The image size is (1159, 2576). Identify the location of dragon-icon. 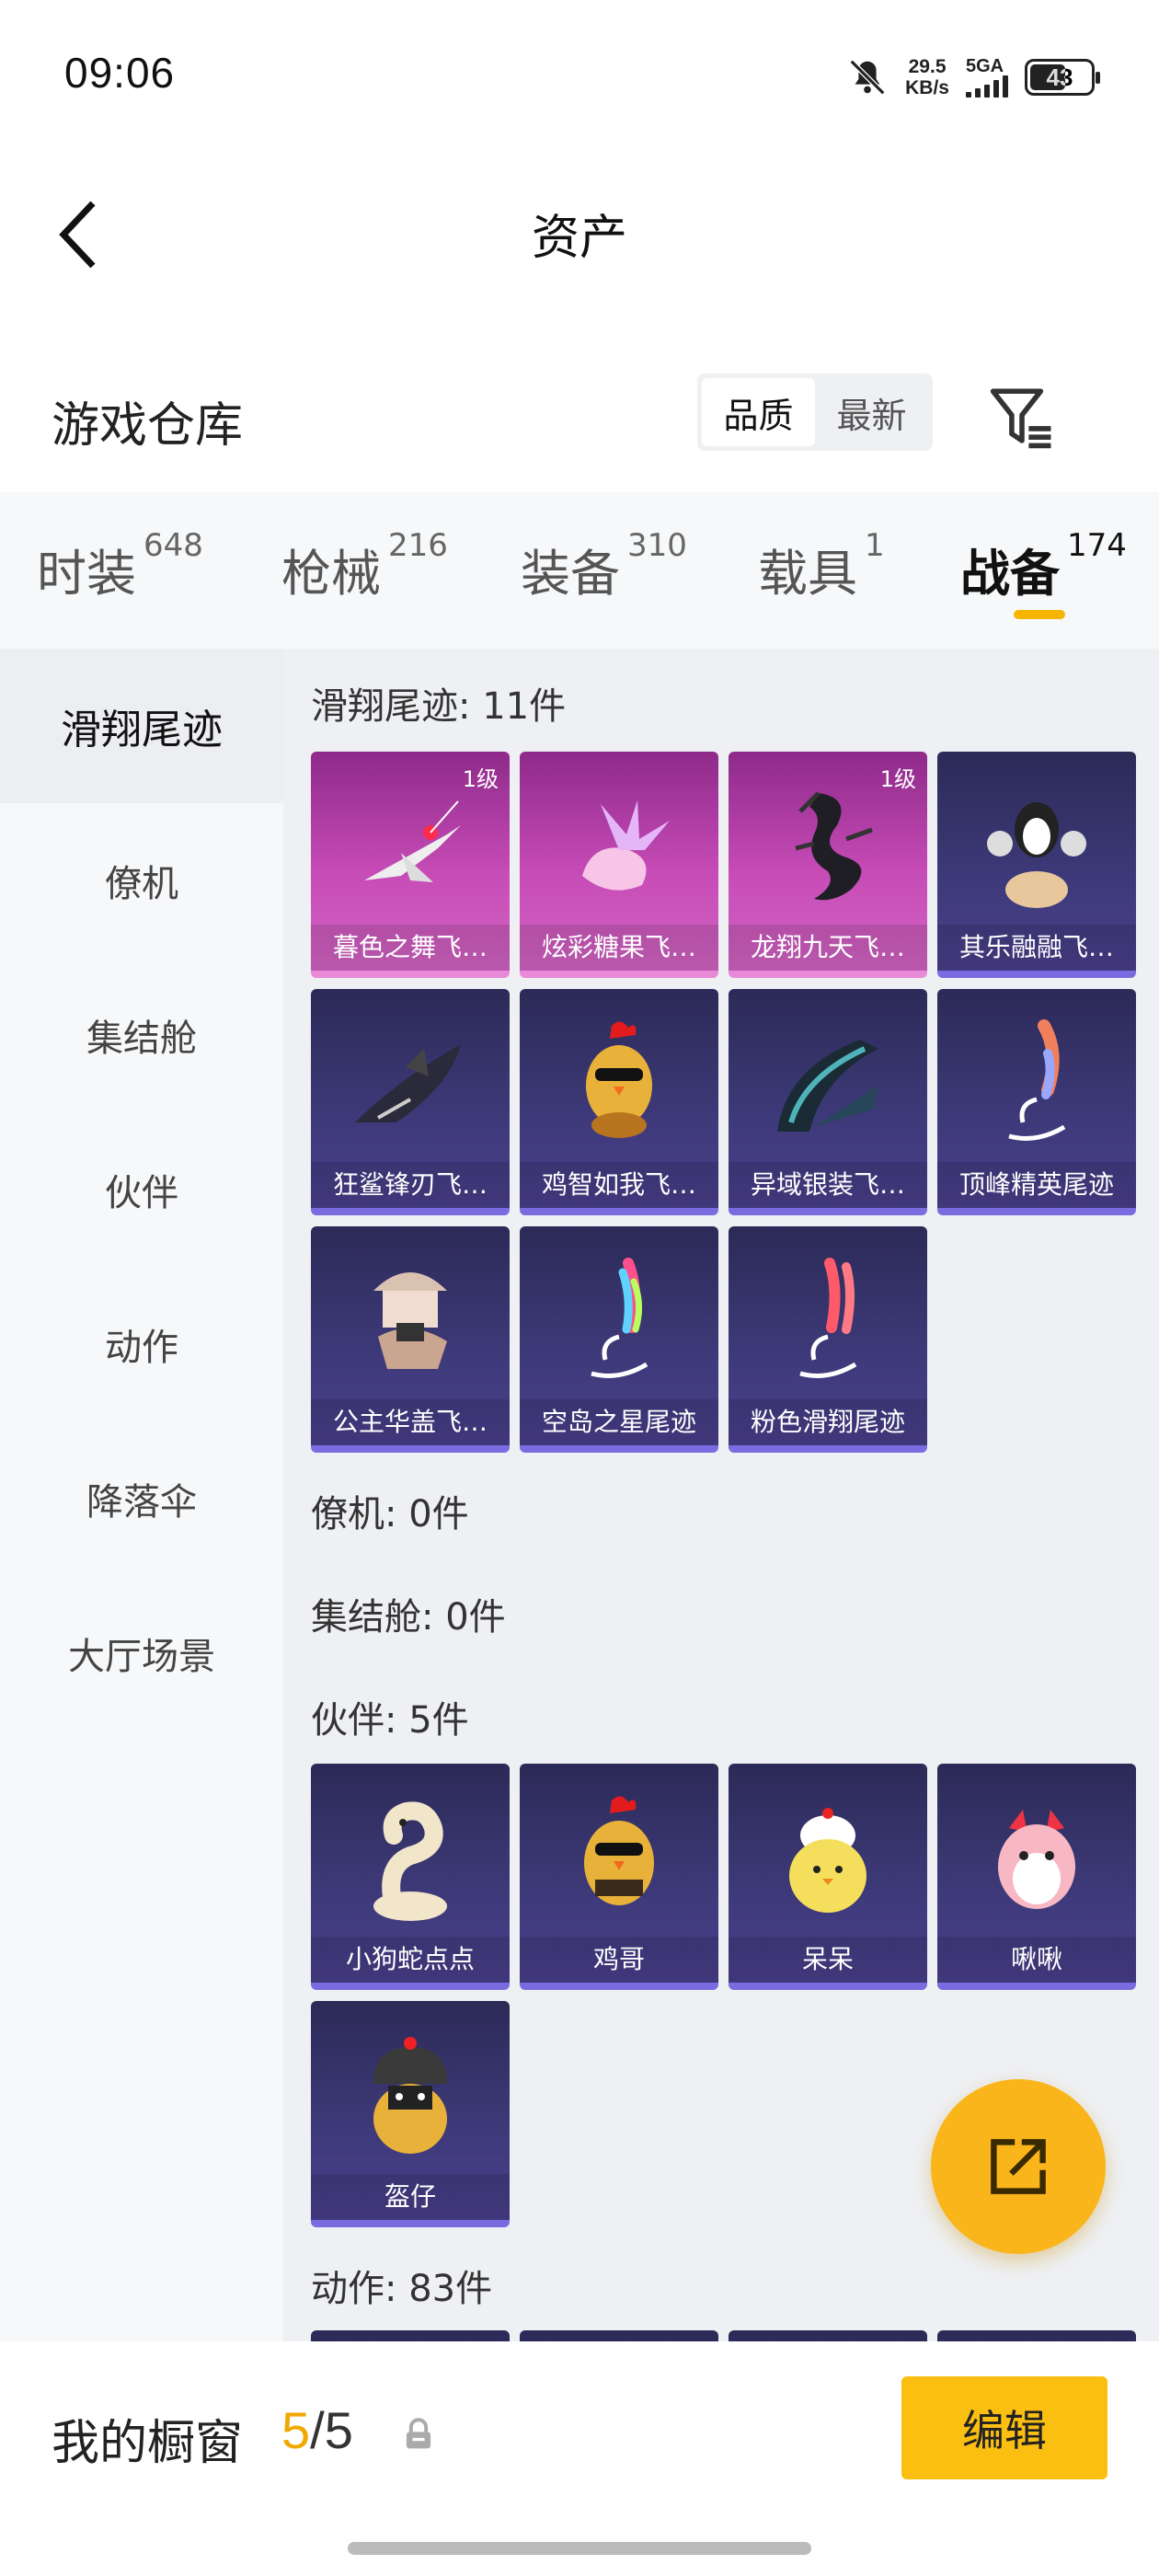
(828, 848).